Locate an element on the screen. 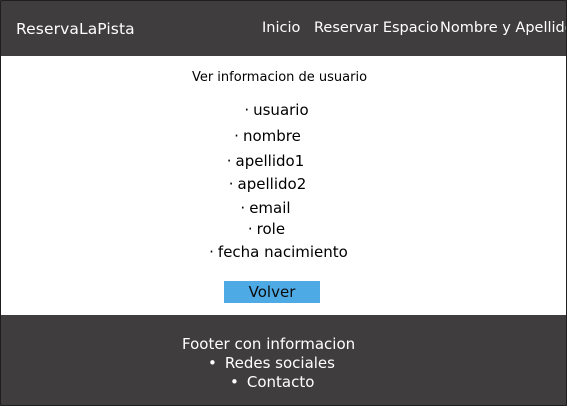  footer-link-label: Redes sociales is located at coordinates (279, 363).